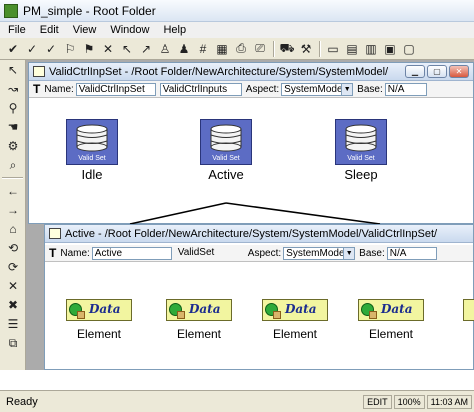  I want to click on car-icon: ⛟, so click(287, 49).